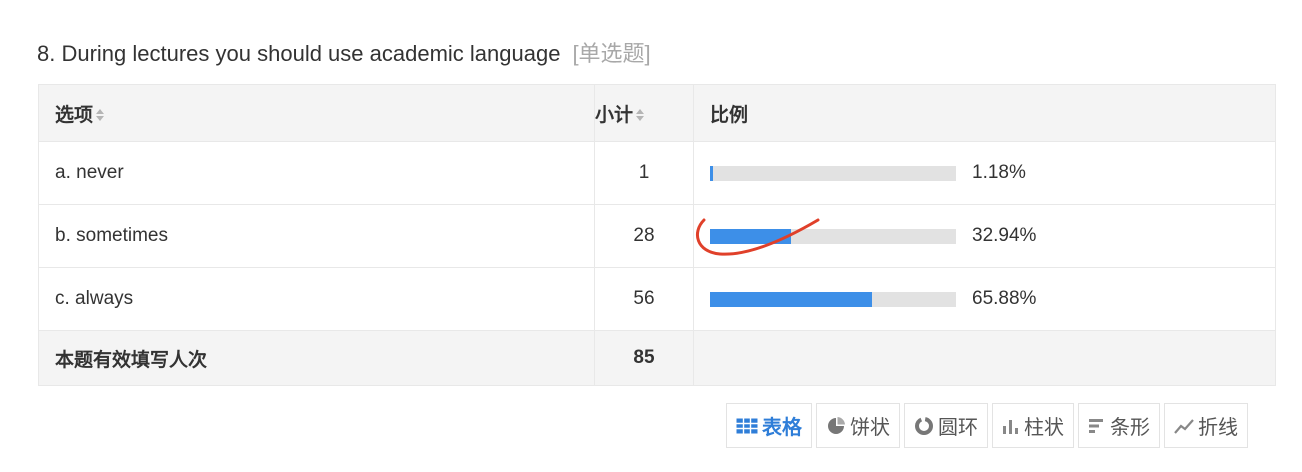  I want to click on option-count: 56, so click(644, 299).